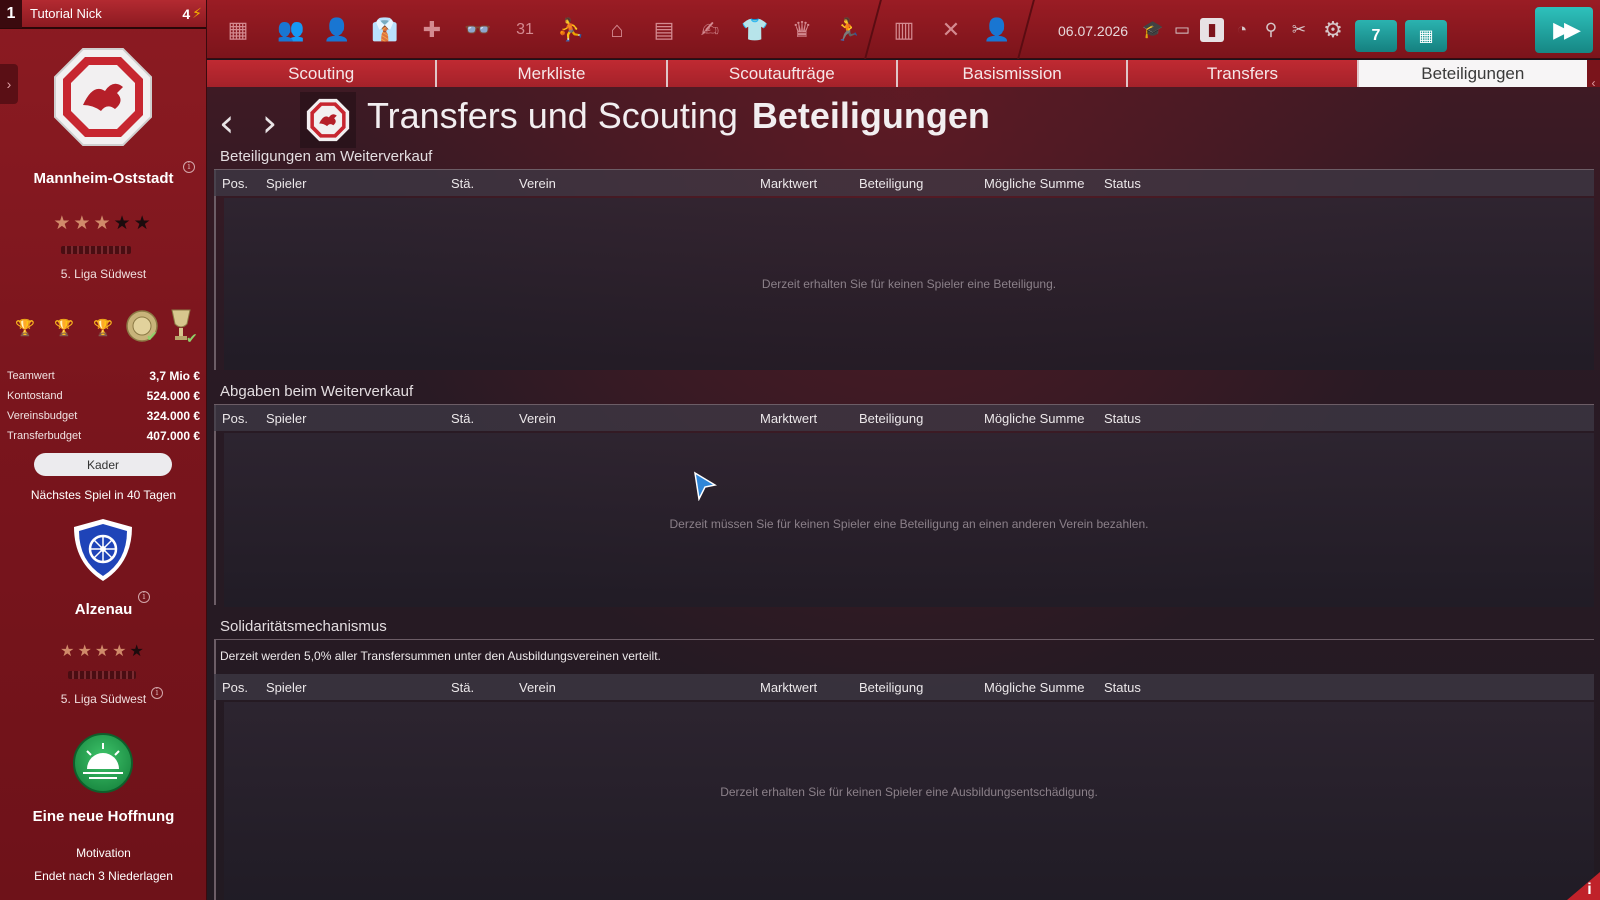  Describe the element at coordinates (710, 30) in the screenshot. I see `sponsor-icon: ✍` at that location.